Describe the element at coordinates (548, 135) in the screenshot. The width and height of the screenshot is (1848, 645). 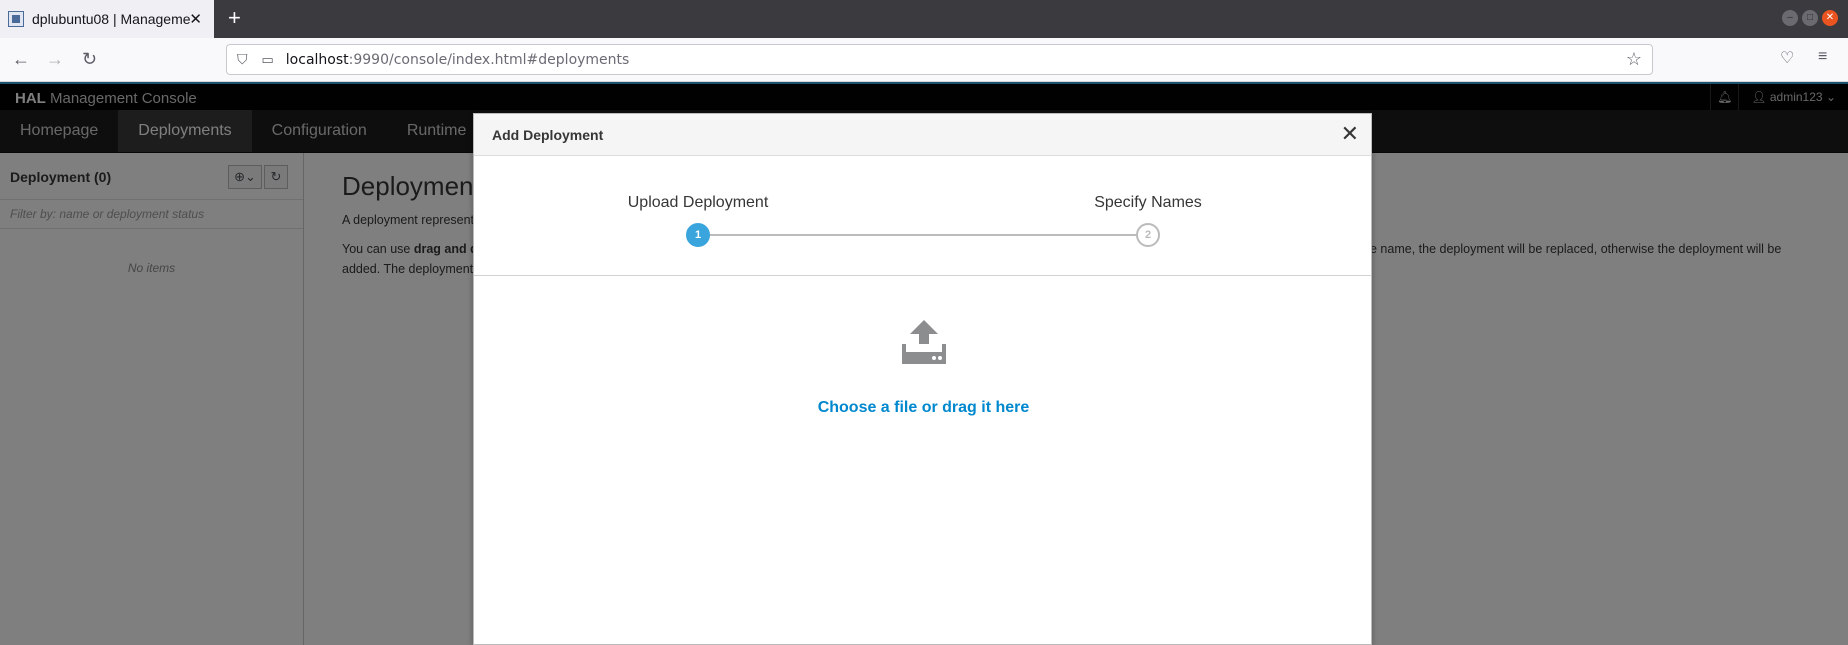
I see `modal-title: Add Deployment` at that location.